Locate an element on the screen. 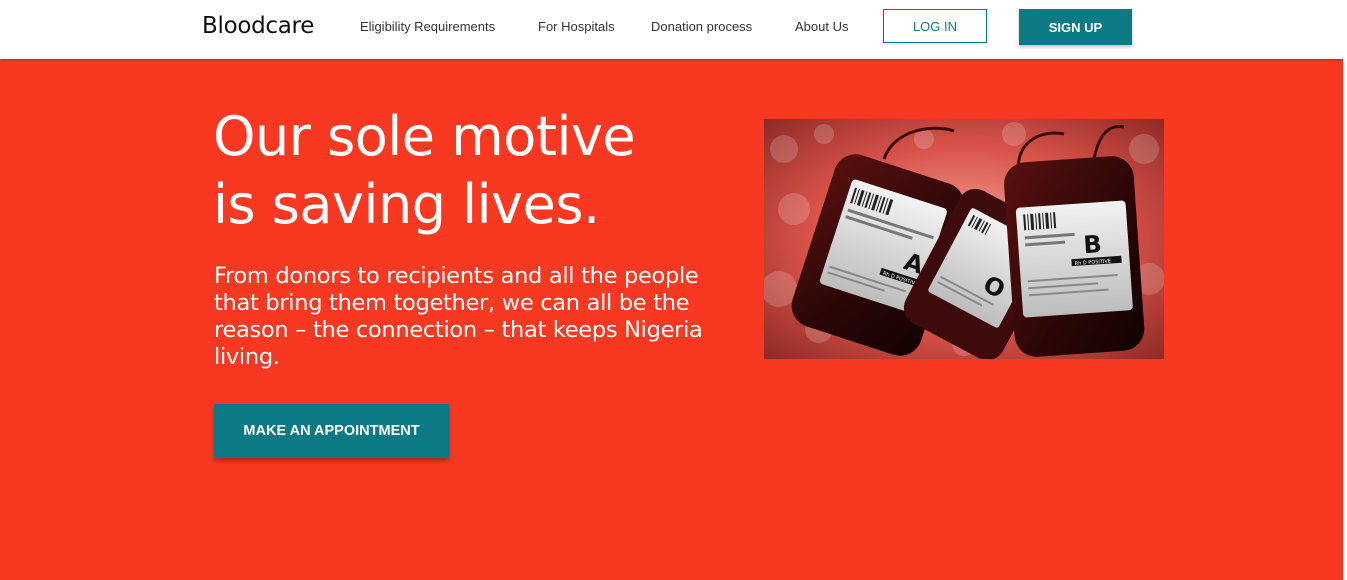 This screenshot has height=580, width=1347. nav-link-about-us: About Us is located at coordinates (821, 26).